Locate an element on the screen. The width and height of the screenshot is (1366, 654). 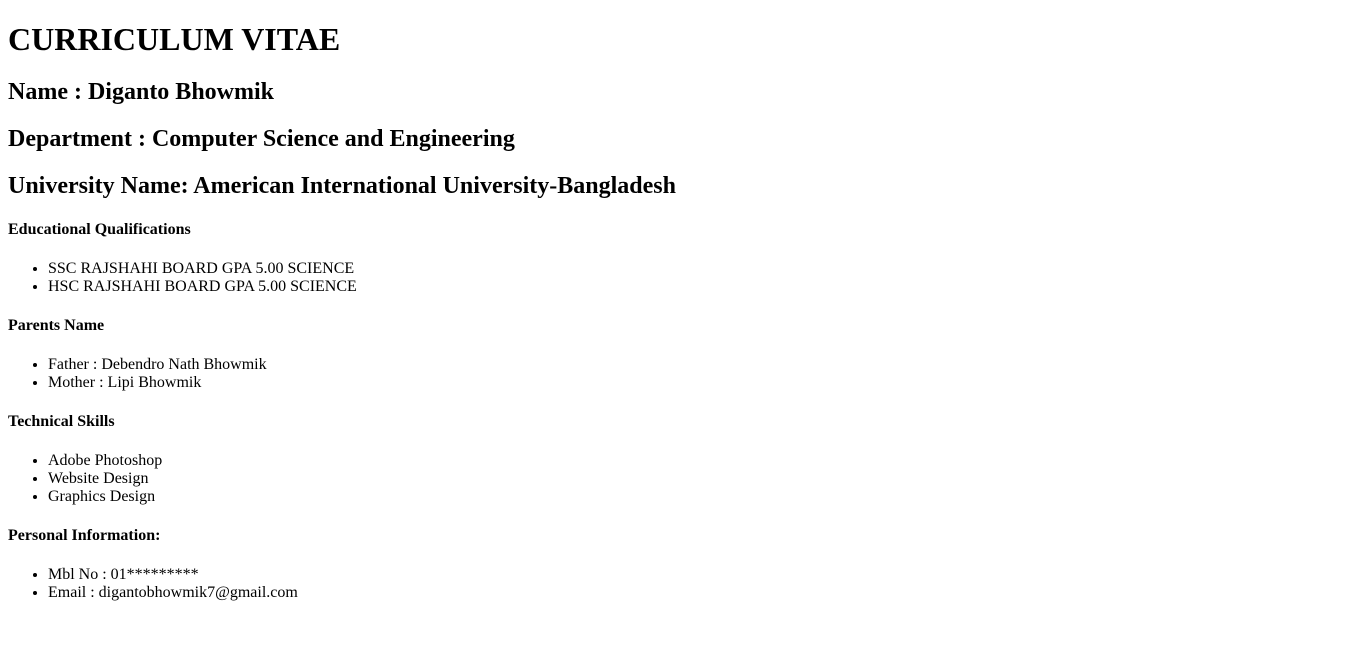
section-heading-education: Educational Qualifications is located at coordinates (99, 229).